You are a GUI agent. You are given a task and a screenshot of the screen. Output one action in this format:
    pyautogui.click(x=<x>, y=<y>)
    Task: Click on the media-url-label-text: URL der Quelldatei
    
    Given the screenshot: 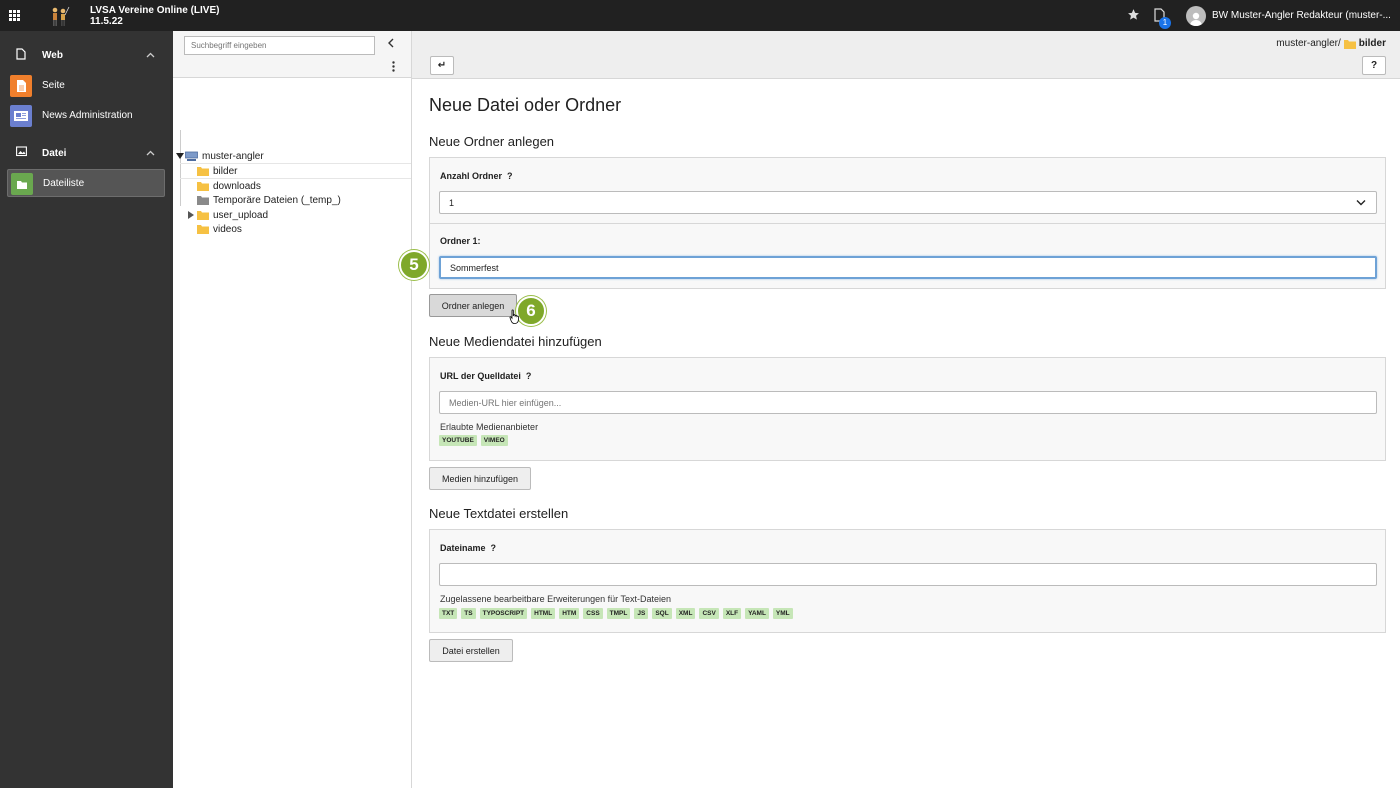 What is the action you would take?
    pyautogui.click(x=480, y=376)
    